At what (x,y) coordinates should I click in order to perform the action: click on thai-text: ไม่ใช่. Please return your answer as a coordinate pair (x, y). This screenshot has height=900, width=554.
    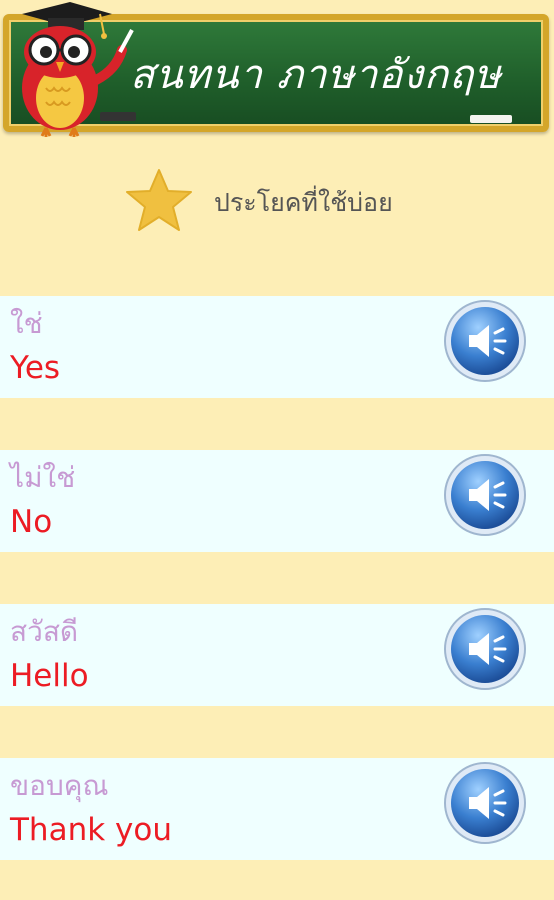
    Looking at the image, I should click on (43, 477).